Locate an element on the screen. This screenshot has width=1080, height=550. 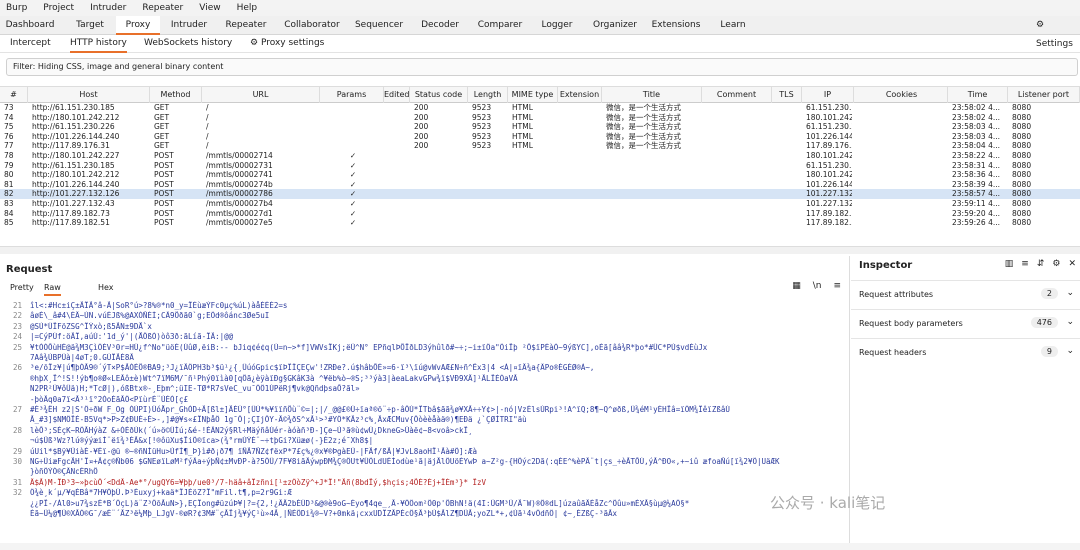
layout-icon: ▥ is located at coordinates (1009, 264).